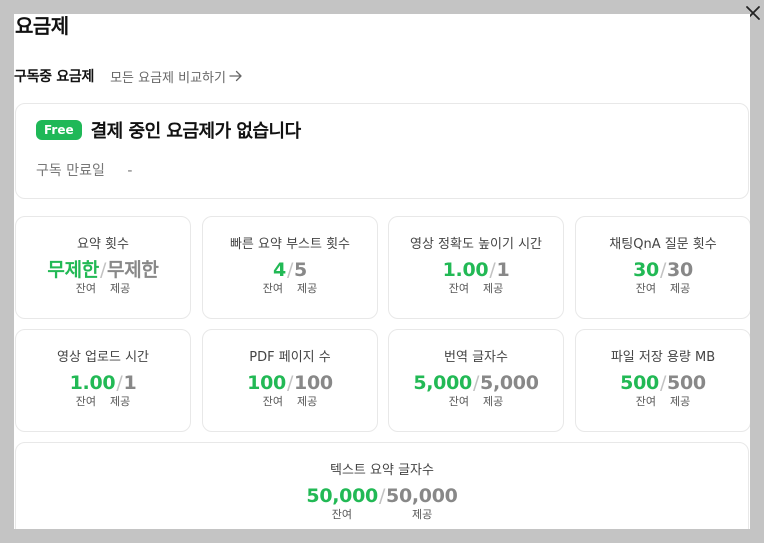 This screenshot has width=764, height=543. What do you see at coordinates (168, 78) in the screenshot?
I see `compare-plans-label: 모든 요금제 비교하기` at bounding box center [168, 78].